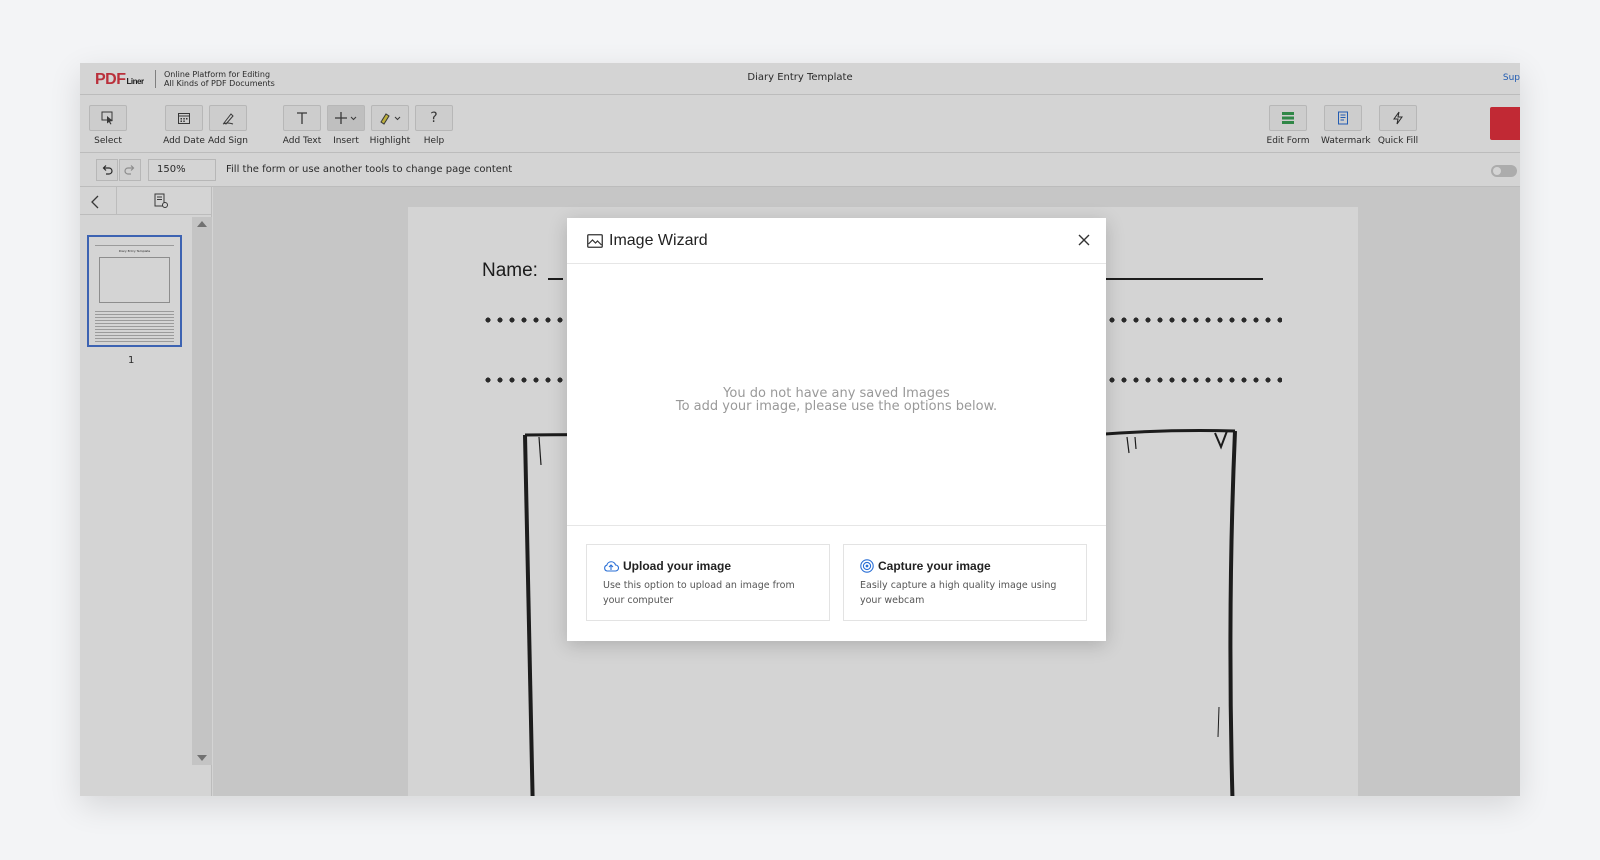  I want to click on close-icon, so click(1084, 240).